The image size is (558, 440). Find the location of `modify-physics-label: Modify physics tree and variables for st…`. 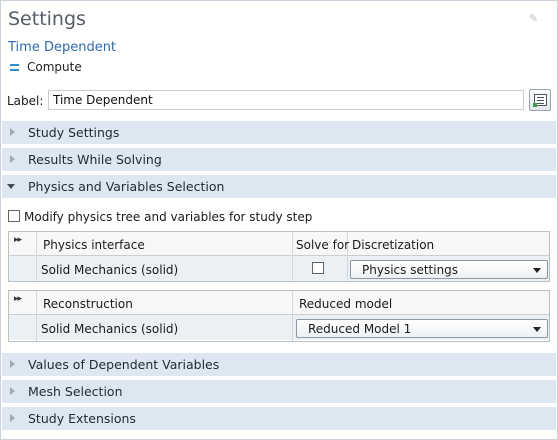

modify-physics-label: Modify physics tree and variables for st… is located at coordinates (168, 217).